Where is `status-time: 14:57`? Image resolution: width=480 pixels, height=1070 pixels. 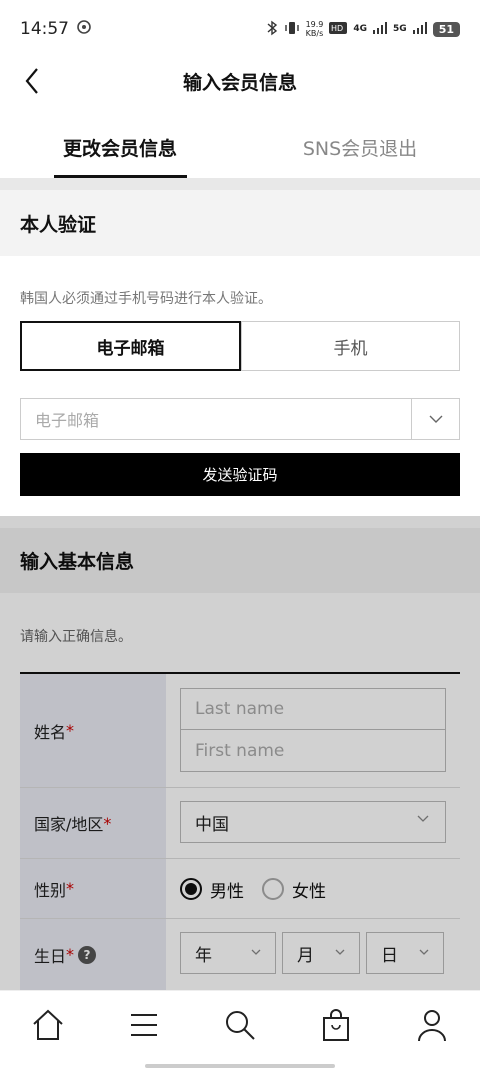
status-time: 14:57 is located at coordinates (44, 29).